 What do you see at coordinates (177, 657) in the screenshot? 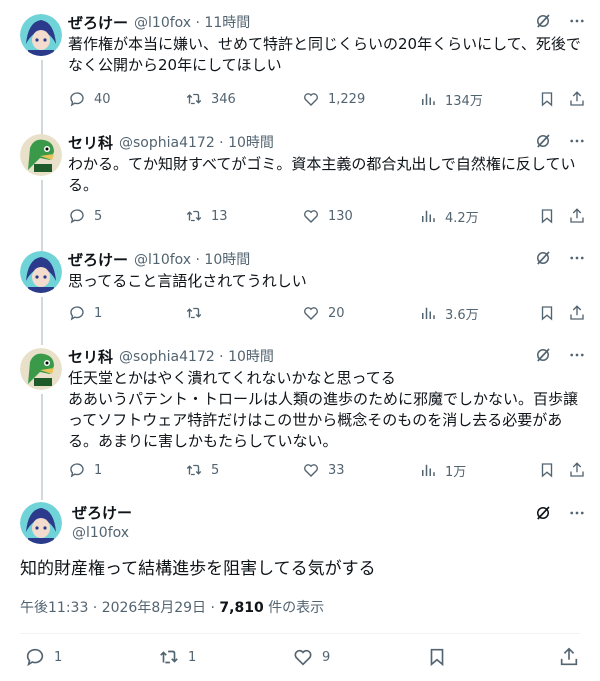
I see `retweet-button: 1` at bounding box center [177, 657].